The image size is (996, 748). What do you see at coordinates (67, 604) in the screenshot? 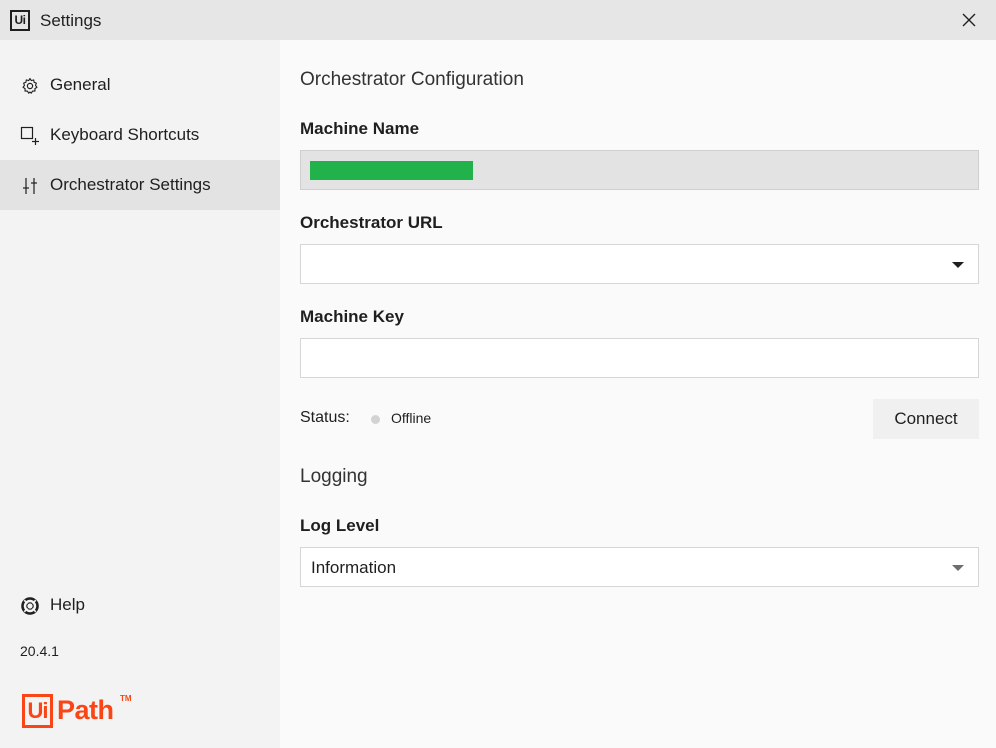
I see `help-label: Help` at bounding box center [67, 604].